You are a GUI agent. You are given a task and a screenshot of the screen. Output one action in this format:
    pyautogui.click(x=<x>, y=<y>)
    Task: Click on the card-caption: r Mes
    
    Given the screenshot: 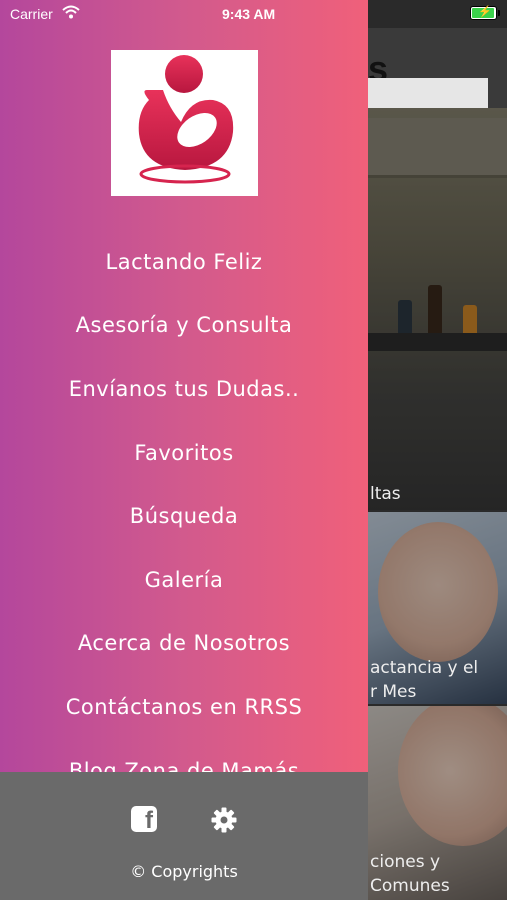 What is the action you would take?
    pyautogui.click(x=393, y=692)
    